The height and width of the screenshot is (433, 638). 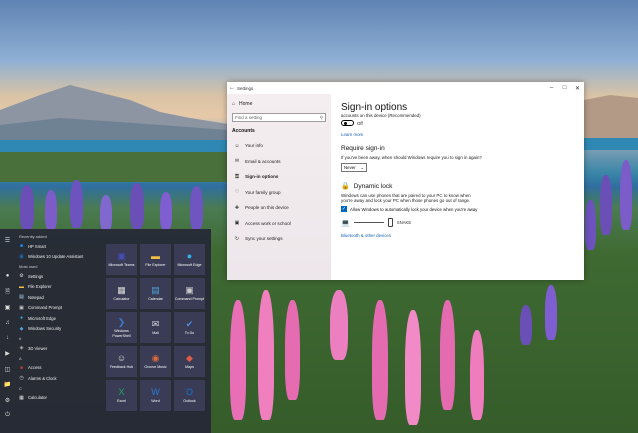 I want to click on start-tile: ✉ Mail, so click(x=155, y=327).